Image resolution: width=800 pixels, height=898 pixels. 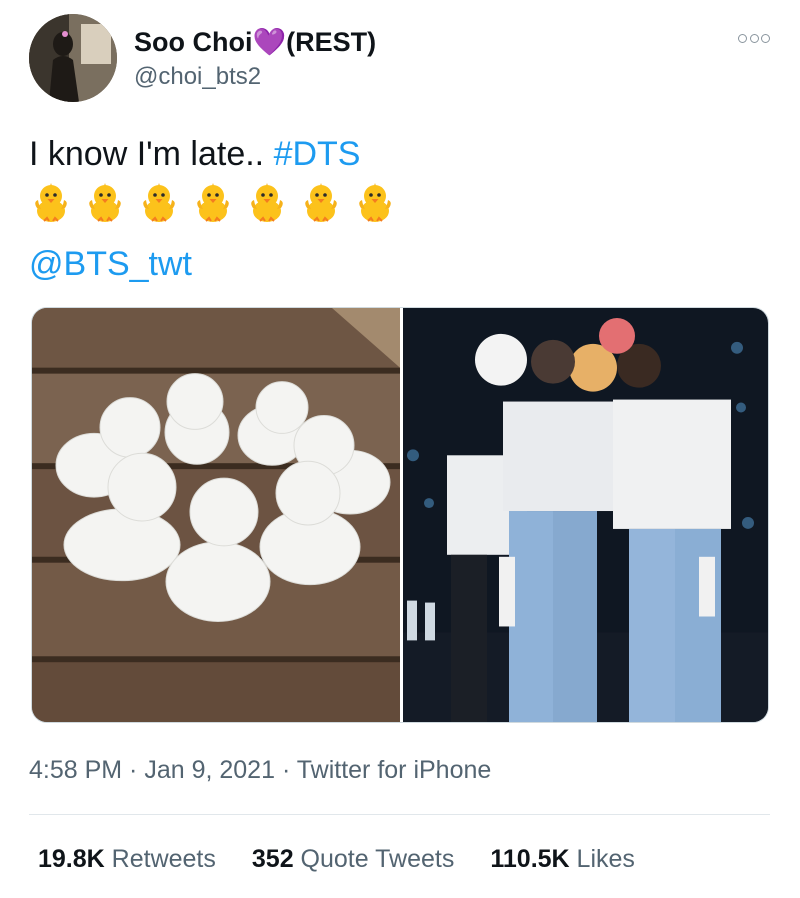 I want to click on likes-stat: 110.5K Likes, so click(x=562, y=859).